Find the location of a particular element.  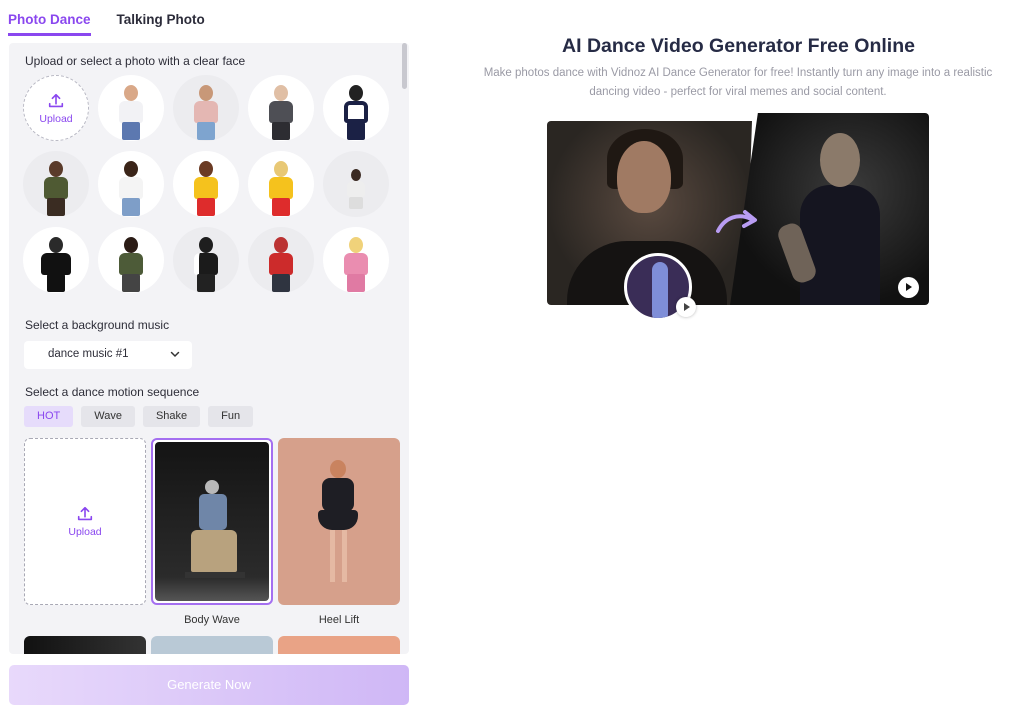

motion-label-heel-lift: Heel Lift is located at coordinates (339, 620).